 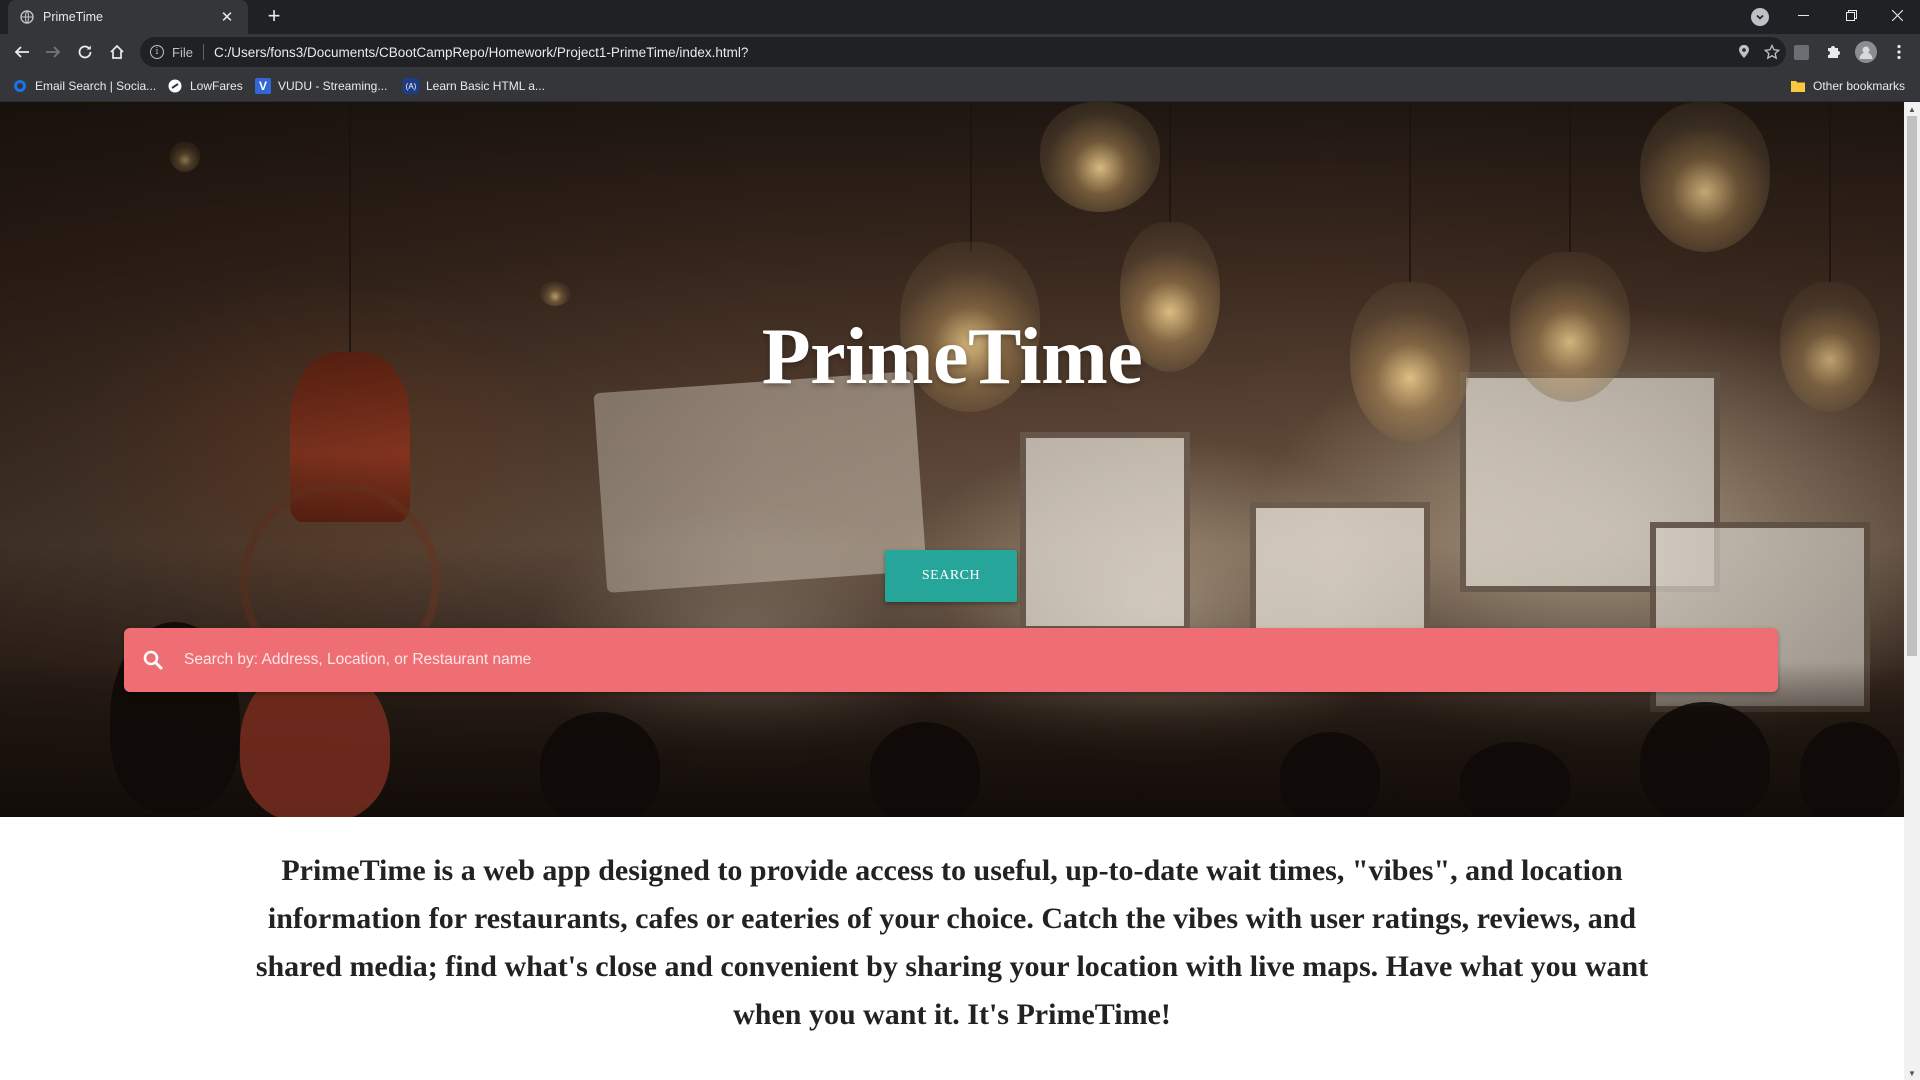 What do you see at coordinates (117, 52) in the screenshot?
I see `home-icon` at bounding box center [117, 52].